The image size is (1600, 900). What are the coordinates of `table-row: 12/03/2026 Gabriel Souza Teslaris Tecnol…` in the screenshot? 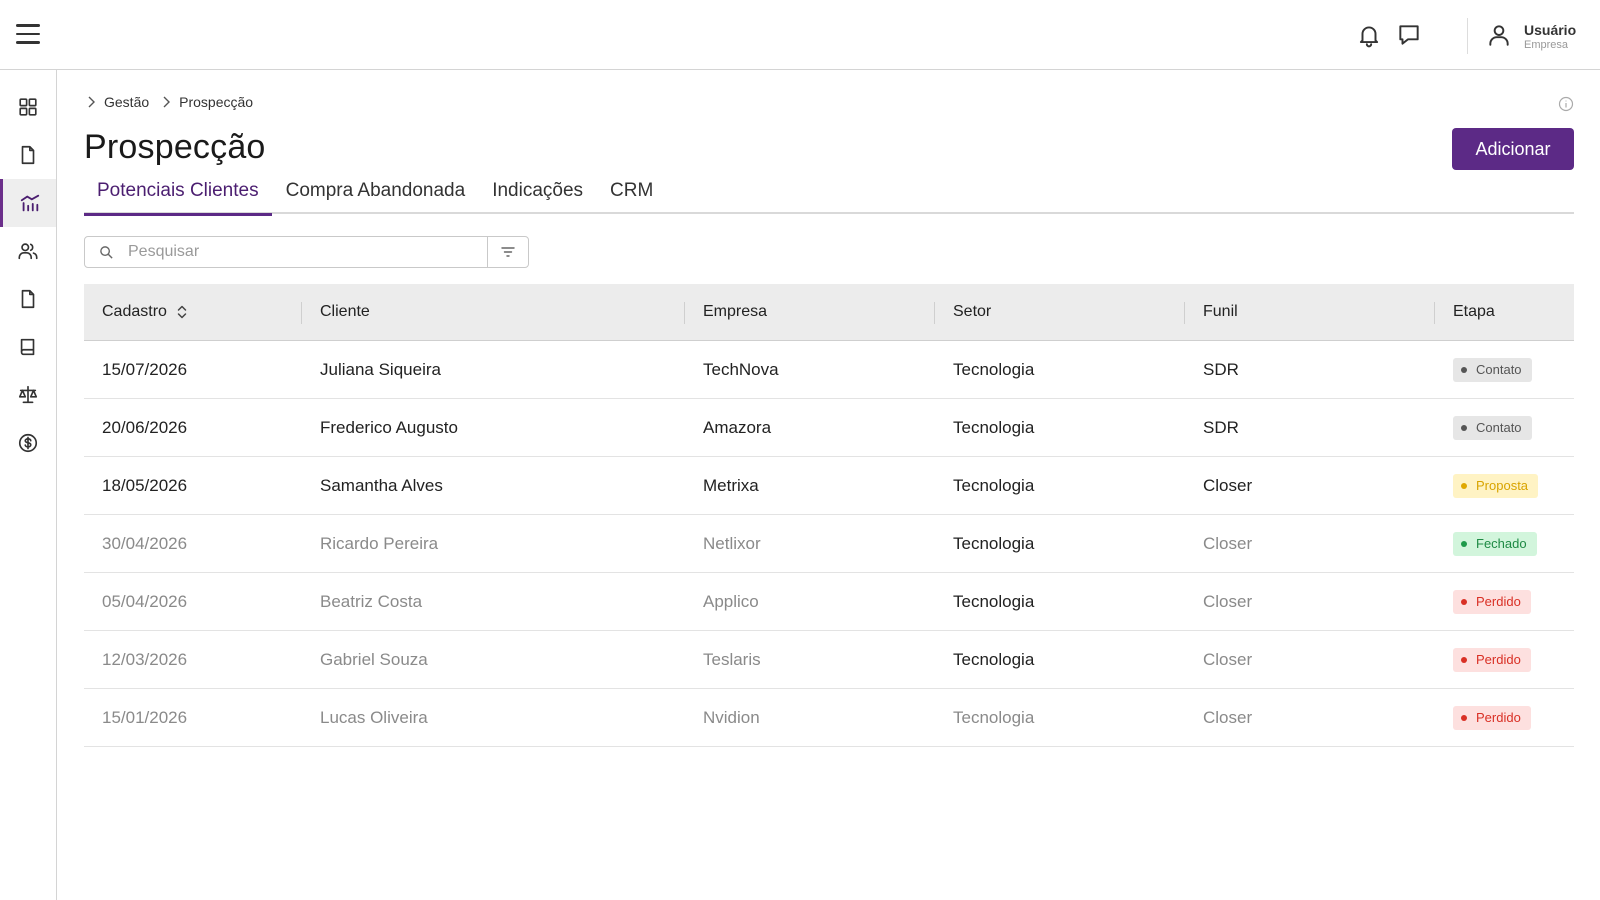 It's located at (829, 660).